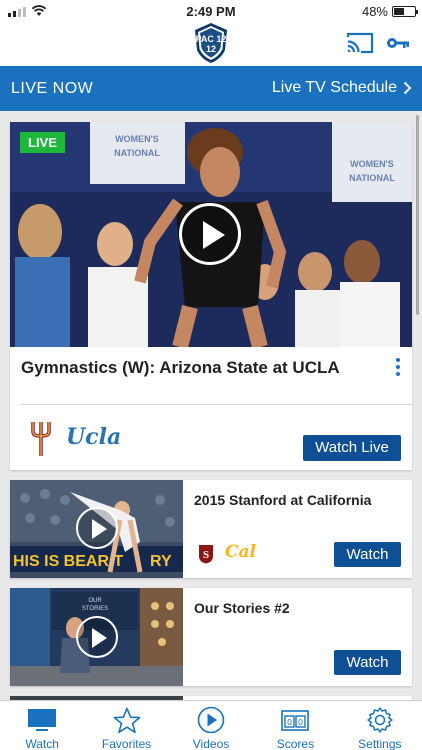 This screenshot has height=750, width=422. I want to click on tab-scores: 0 0 Scores, so click(295, 725).